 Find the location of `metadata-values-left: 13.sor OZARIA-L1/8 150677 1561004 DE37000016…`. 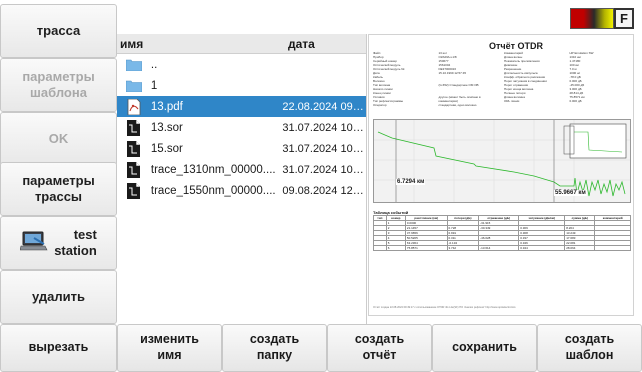

metadata-values-left: 13.sor OZARIA-L1/8 150677 1561004 DE37000016… is located at coordinates (470, 81).